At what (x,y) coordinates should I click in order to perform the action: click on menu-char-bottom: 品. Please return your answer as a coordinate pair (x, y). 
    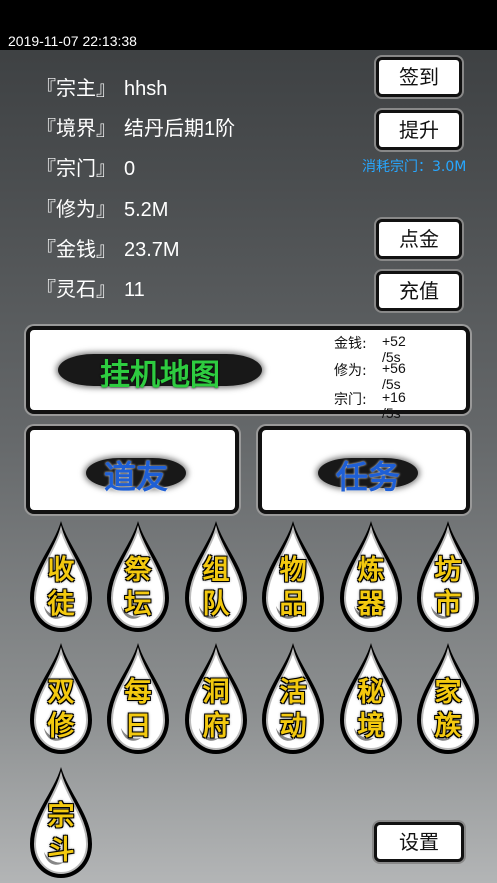
    Looking at the image, I should click on (293, 604).